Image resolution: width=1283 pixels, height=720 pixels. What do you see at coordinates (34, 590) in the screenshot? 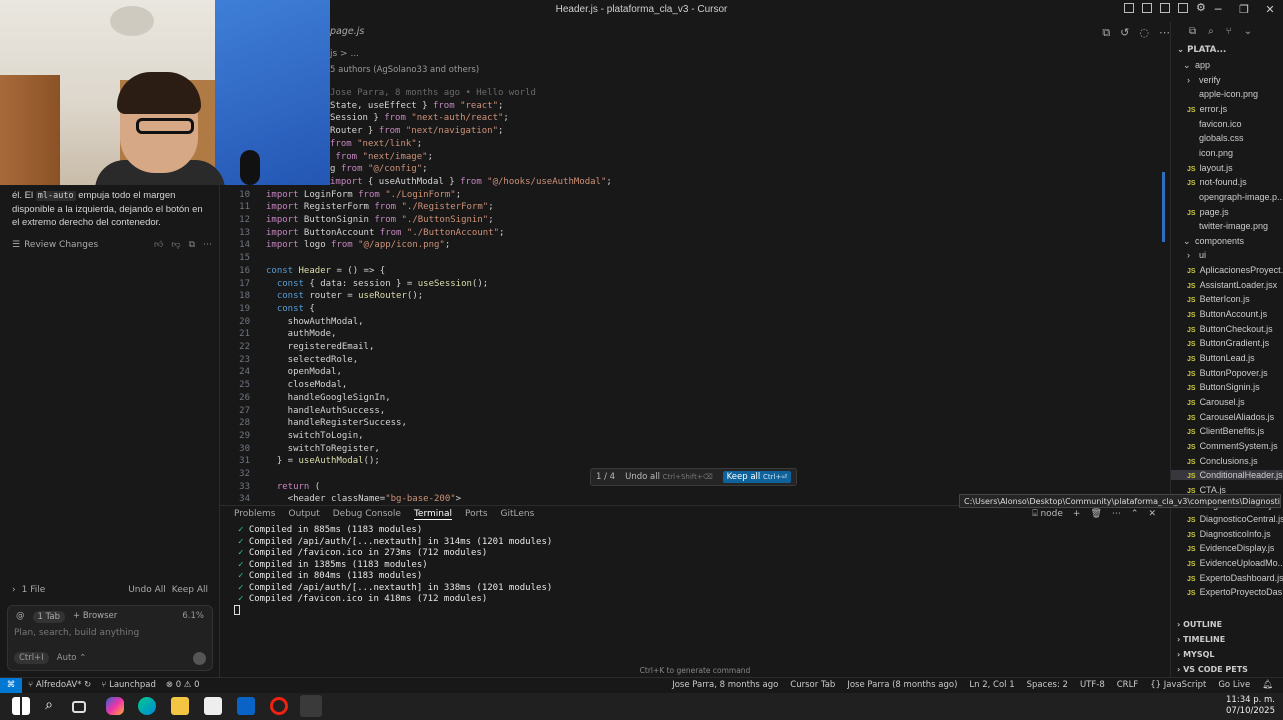
I see `changed-files-count: 1 File` at bounding box center [34, 590].